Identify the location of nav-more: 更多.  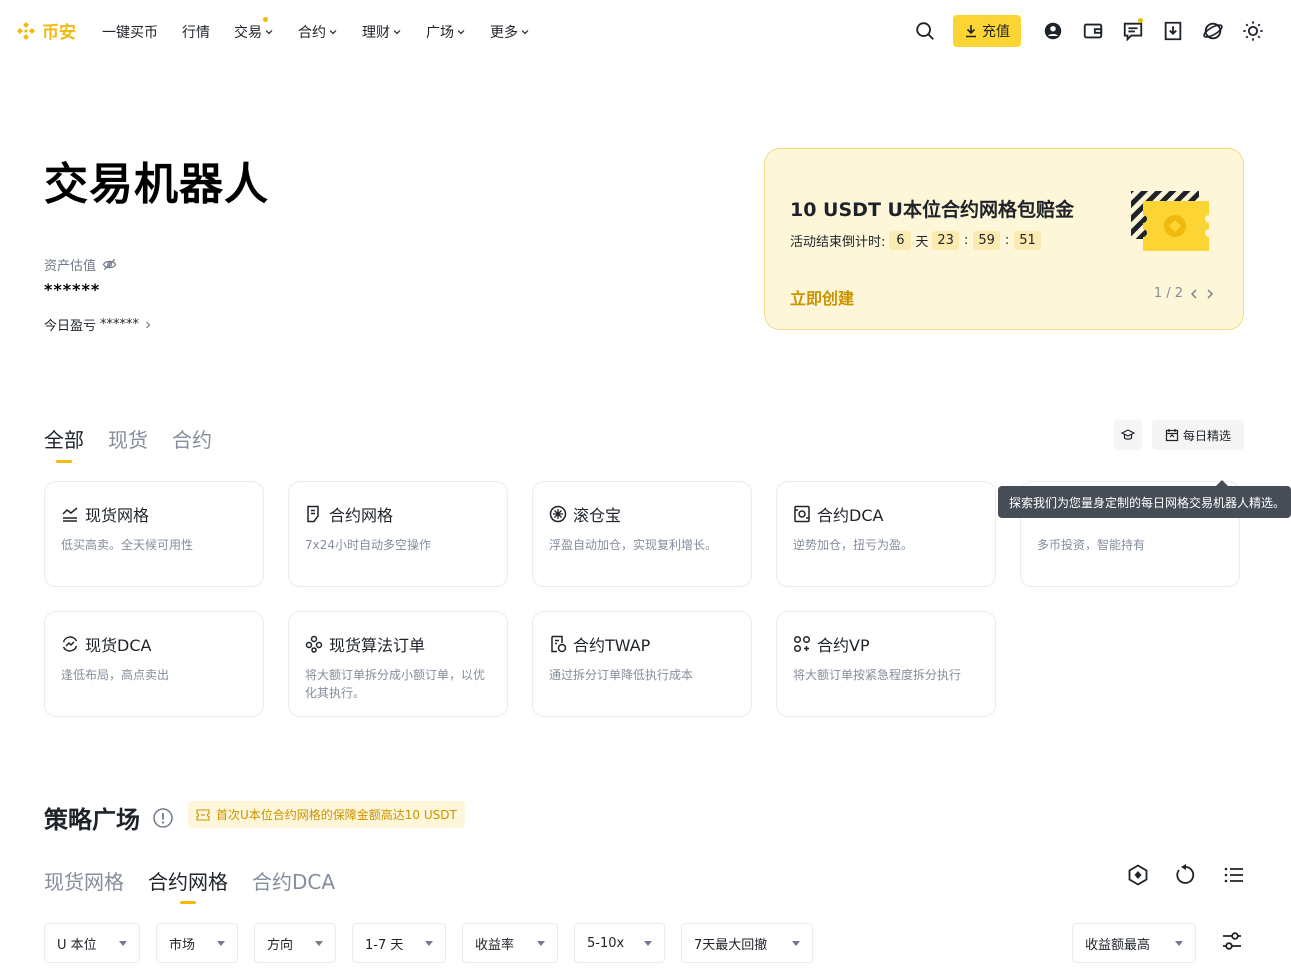
(510, 32).